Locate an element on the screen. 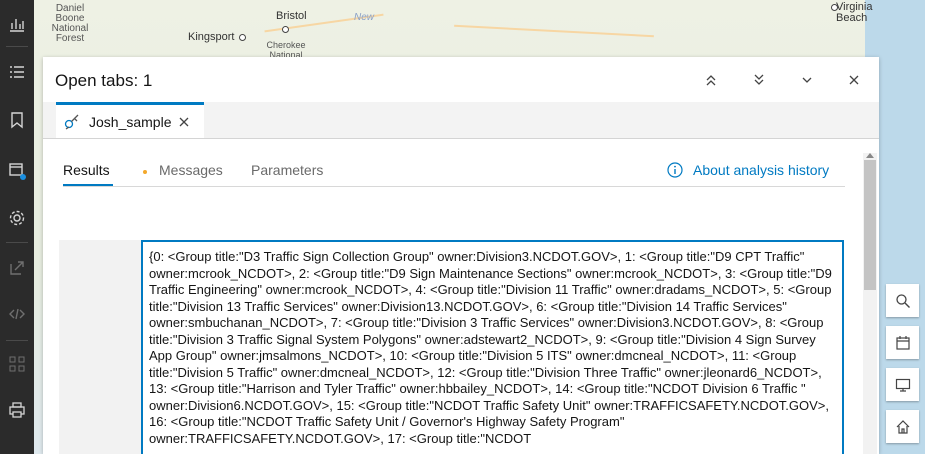 This screenshot has height=454, width=925. chart-button is located at coordinates (17, 24).